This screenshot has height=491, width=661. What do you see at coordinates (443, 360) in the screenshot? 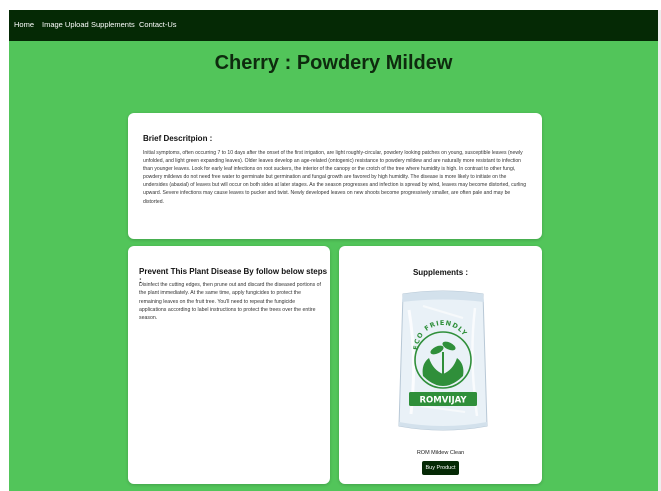
I see `product-image: ECO FRIENDLY ROMVIJAY` at bounding box center [443, 360].